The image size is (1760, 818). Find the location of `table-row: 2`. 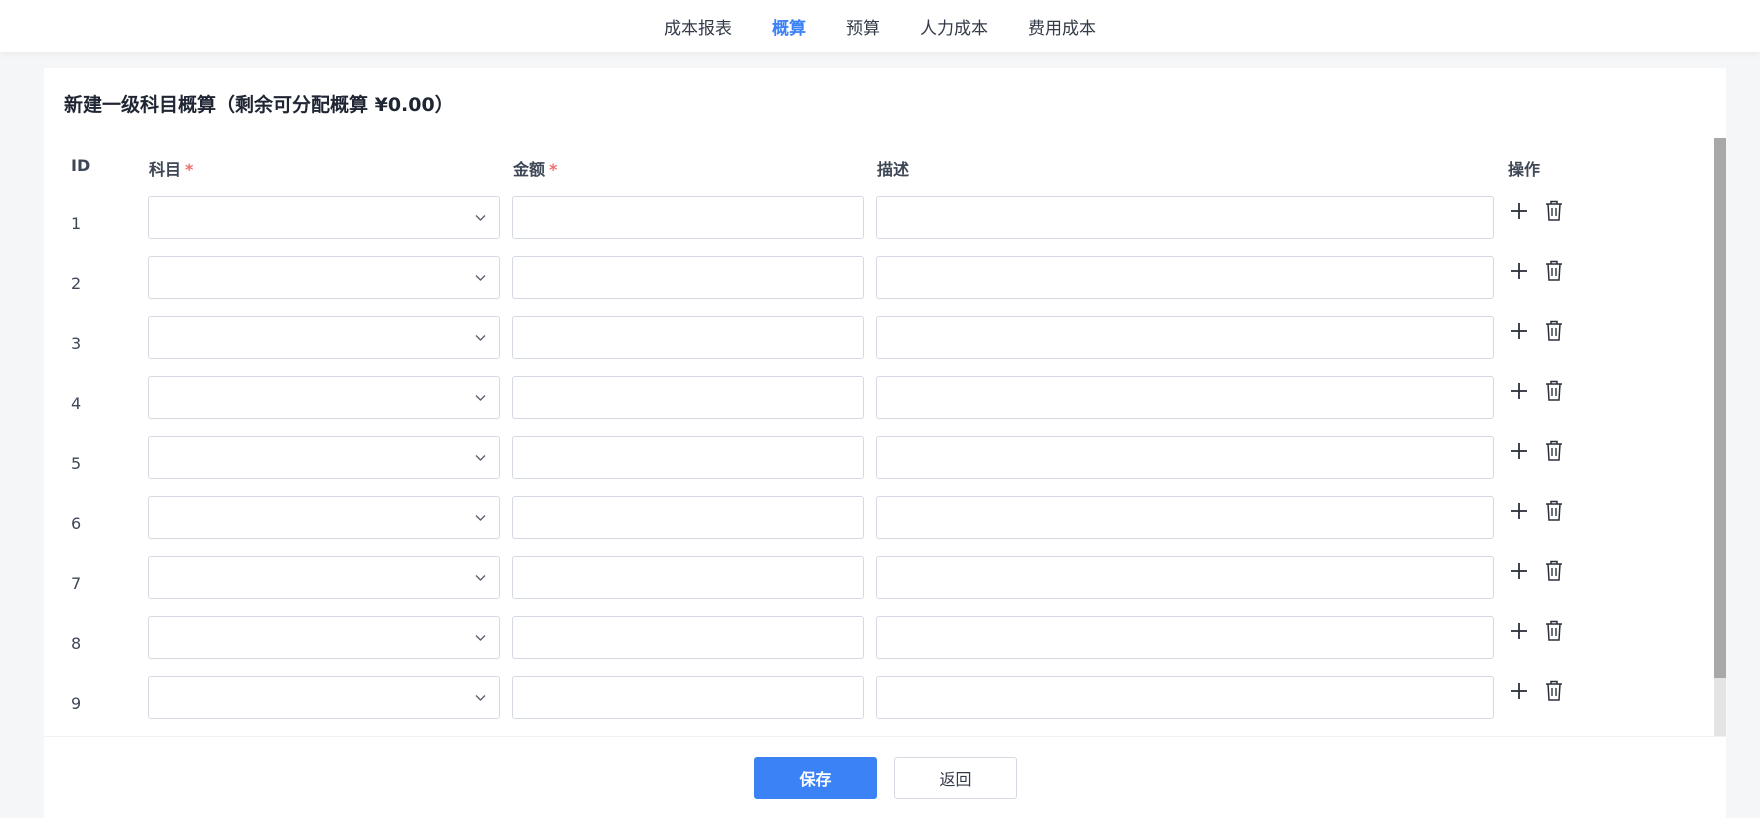

table-row: 2 is located at coordinates (879, 282).